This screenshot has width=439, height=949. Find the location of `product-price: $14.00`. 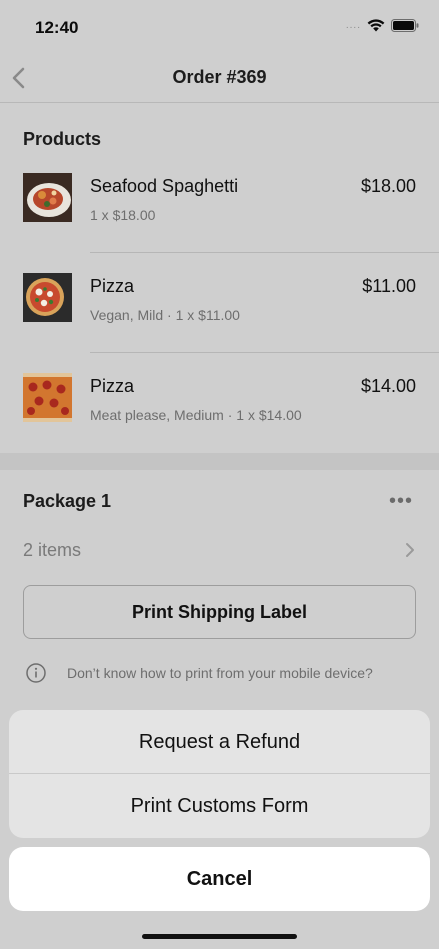

product-price: $14.00 is located at coordinates (388, 386).